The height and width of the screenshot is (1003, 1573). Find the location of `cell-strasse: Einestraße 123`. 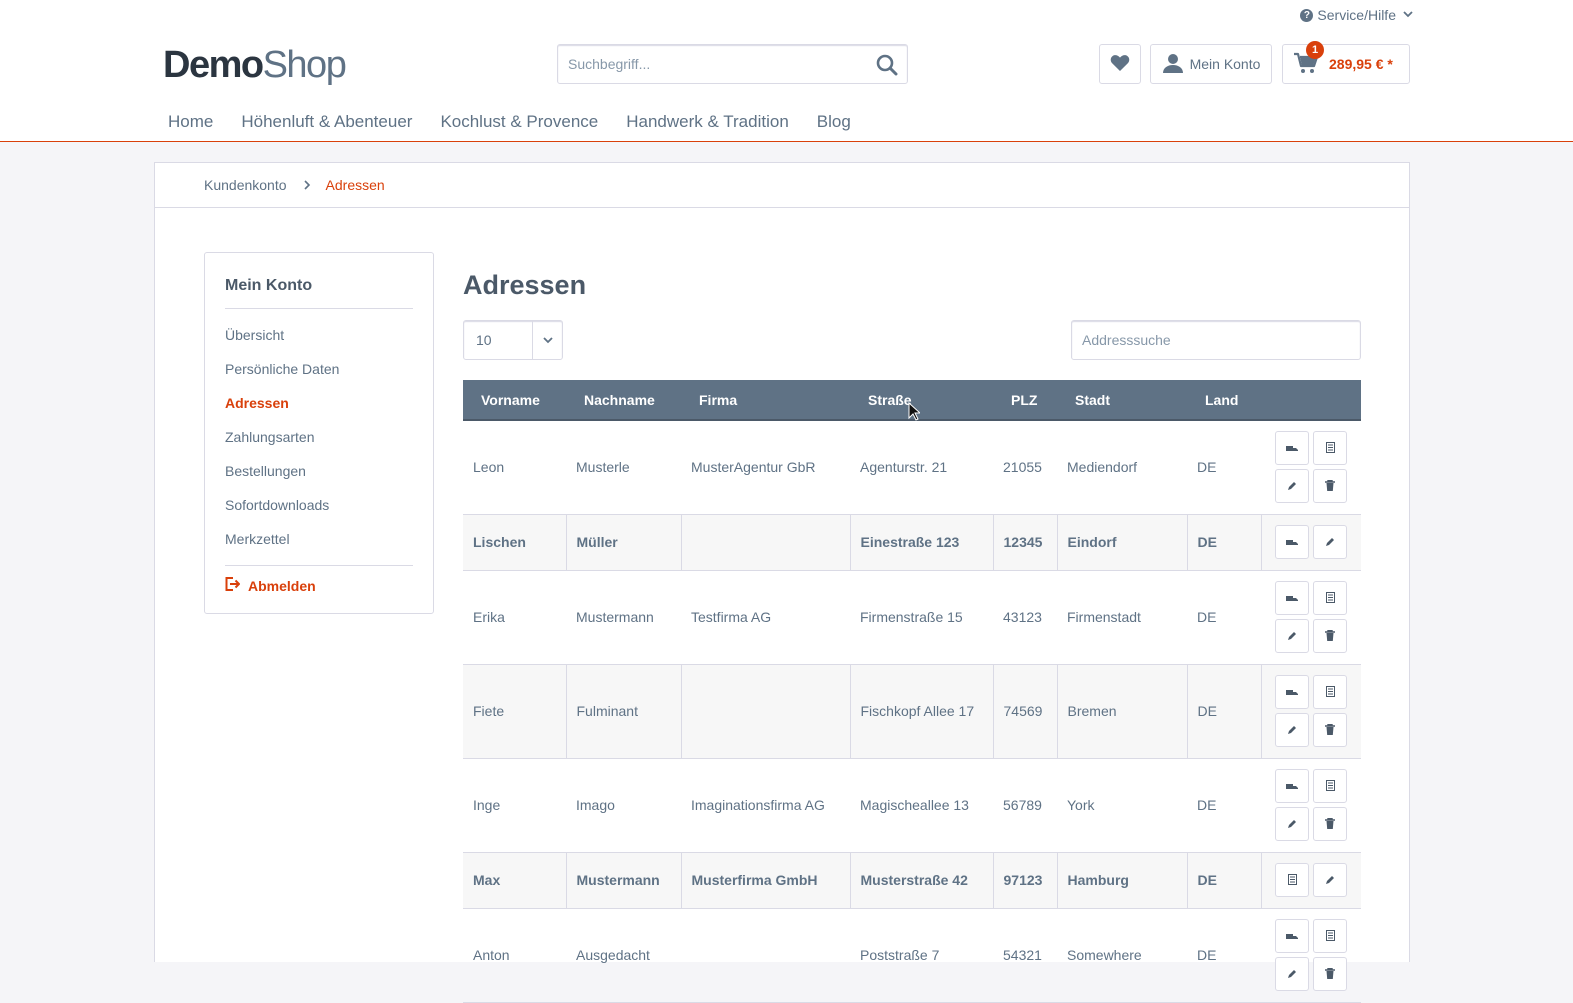

cell-strasse: Einestraße 123 is located at coordinates (922, 542).